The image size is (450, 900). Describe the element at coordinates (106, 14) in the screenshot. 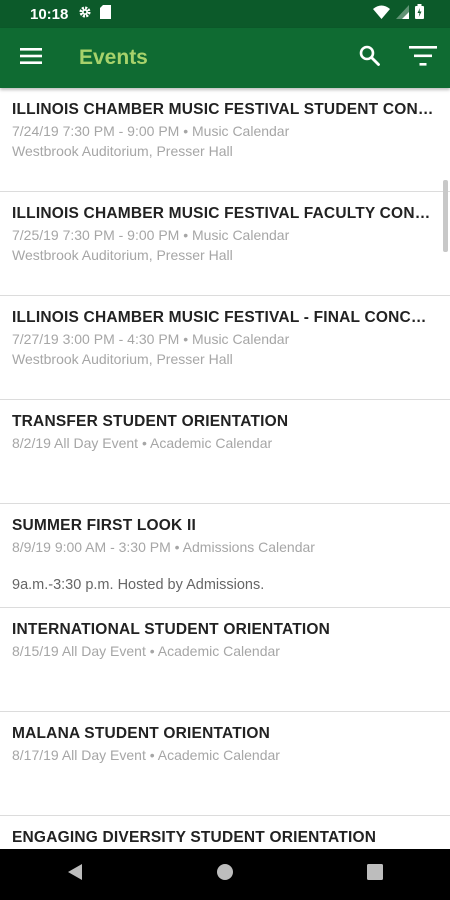

I see `sd-card-icon` at that location.